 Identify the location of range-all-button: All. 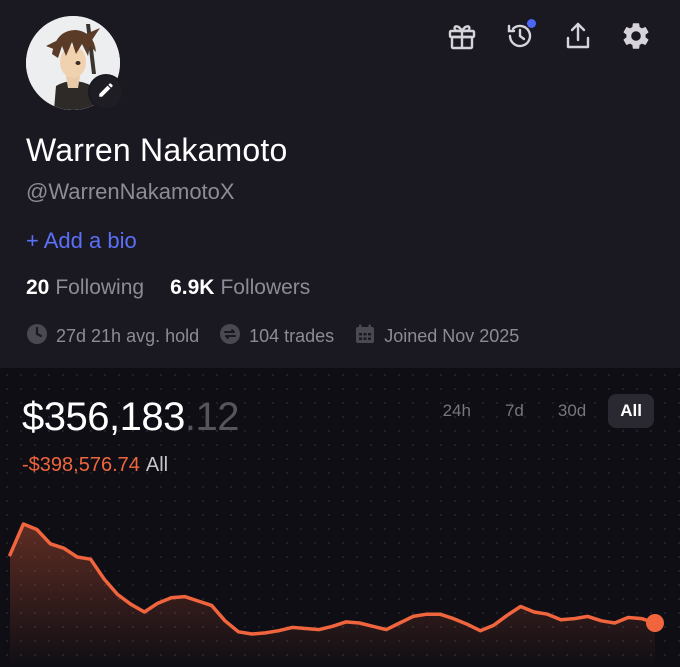
(631, 411).